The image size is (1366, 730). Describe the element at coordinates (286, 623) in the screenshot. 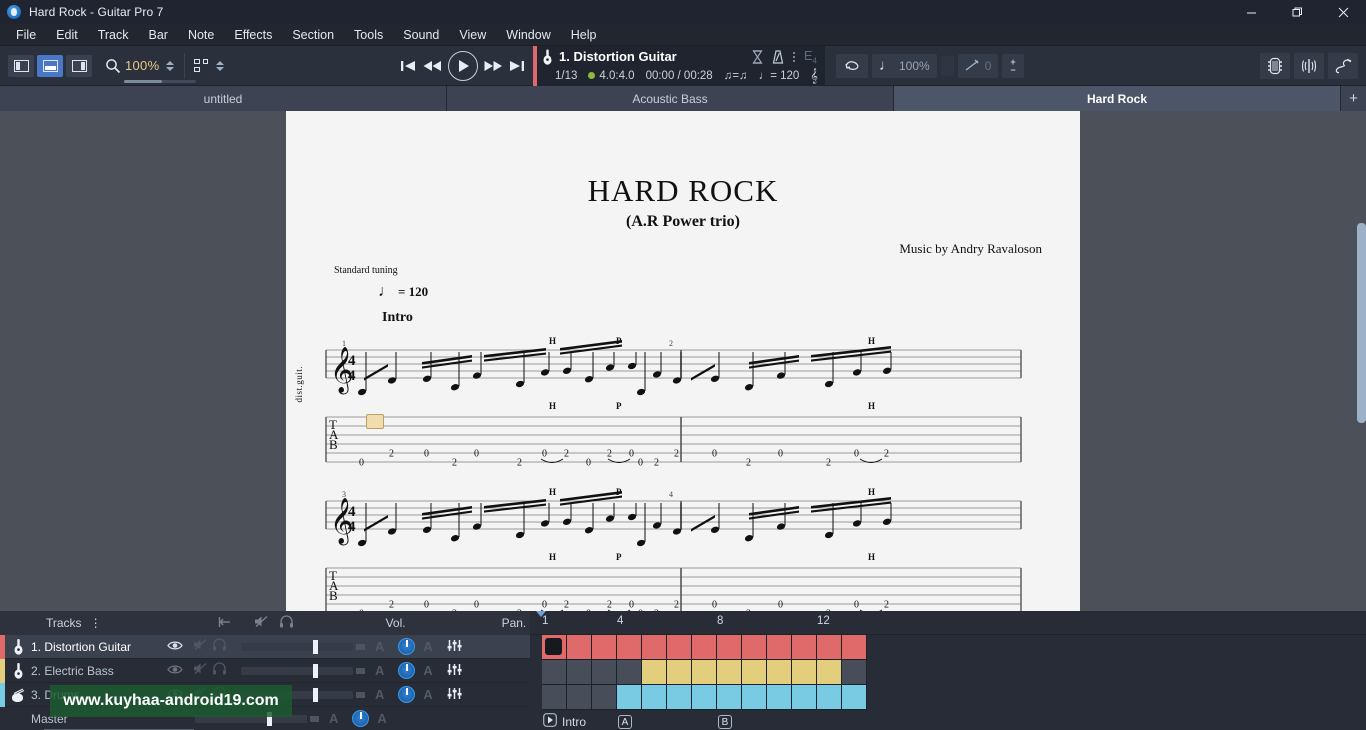

I see `solo-all-icon` at that location.